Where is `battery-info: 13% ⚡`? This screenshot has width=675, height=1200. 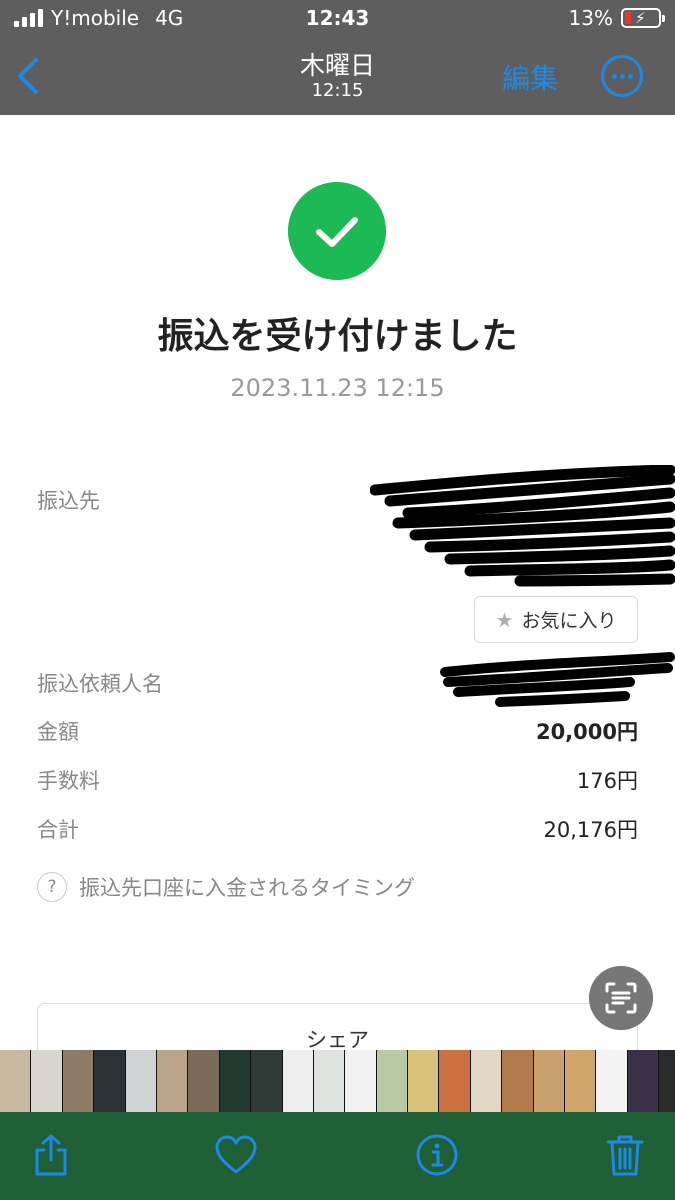 battery-info: 13% ⚡ is located at coordinates (616, 18).